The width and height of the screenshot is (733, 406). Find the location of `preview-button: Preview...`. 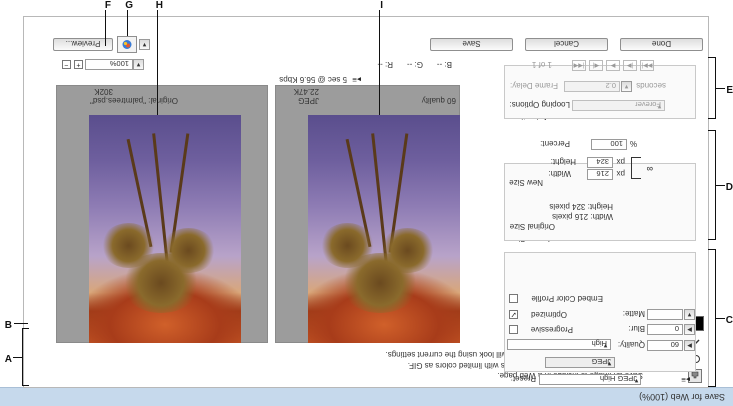

preview-button: Preview... is located at coordinates (83, 44).